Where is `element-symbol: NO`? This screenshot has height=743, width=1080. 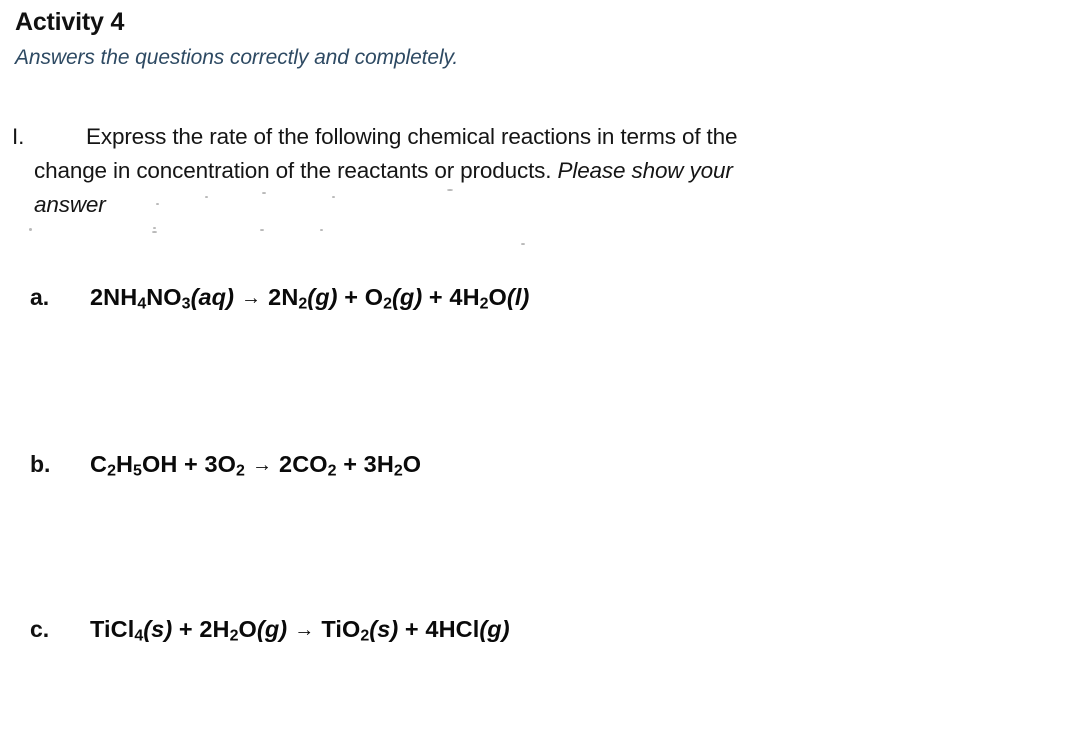
element-symbol: NO is located at coordinates (164, 297).